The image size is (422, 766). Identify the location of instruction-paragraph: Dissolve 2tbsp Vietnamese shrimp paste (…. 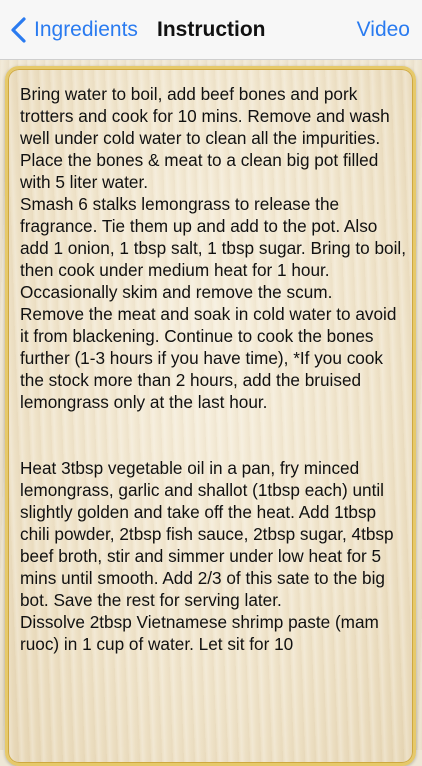
(199, 633).